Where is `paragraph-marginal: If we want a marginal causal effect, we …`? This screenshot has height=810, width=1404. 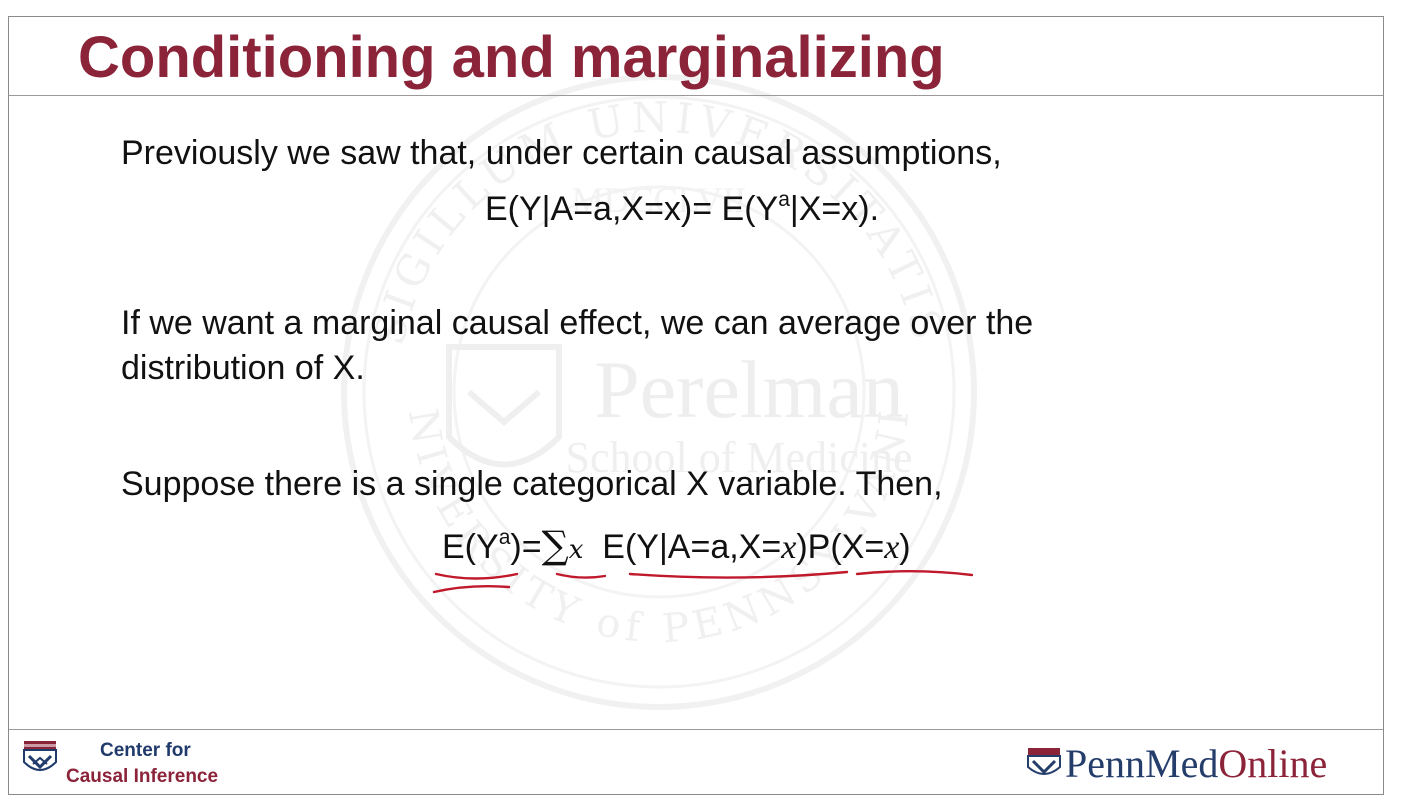 paragraph-marginal: If we want a marginal causal effect, we … is located at coordinates (577, 346).